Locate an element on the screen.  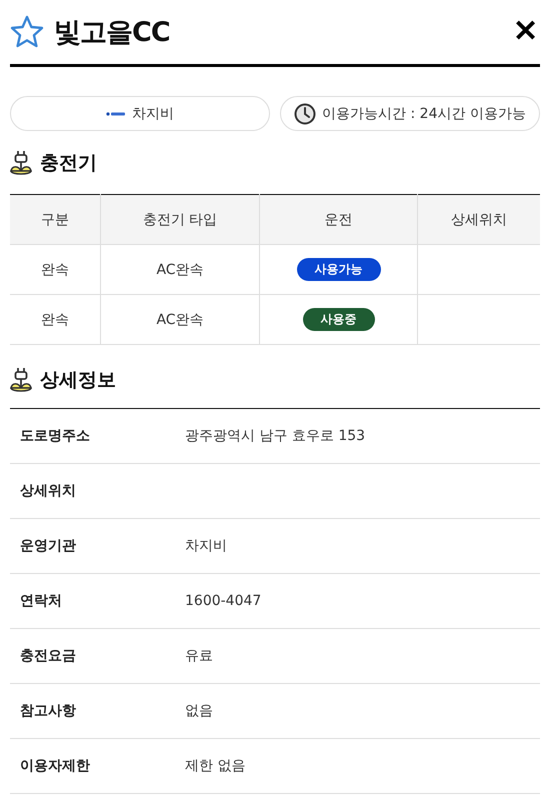
detail-label: 이용자제한 is located at coordinates (55, 766).